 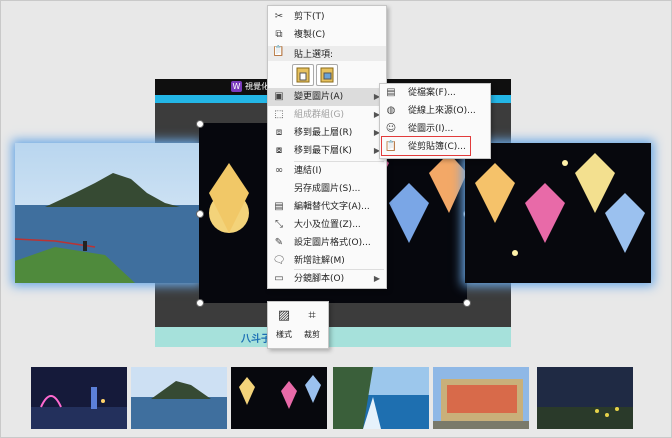 I want to click on picture-mini-toolbar: ▨ 樣式 ⌗ 裁剪, so click(x=298, y=325).